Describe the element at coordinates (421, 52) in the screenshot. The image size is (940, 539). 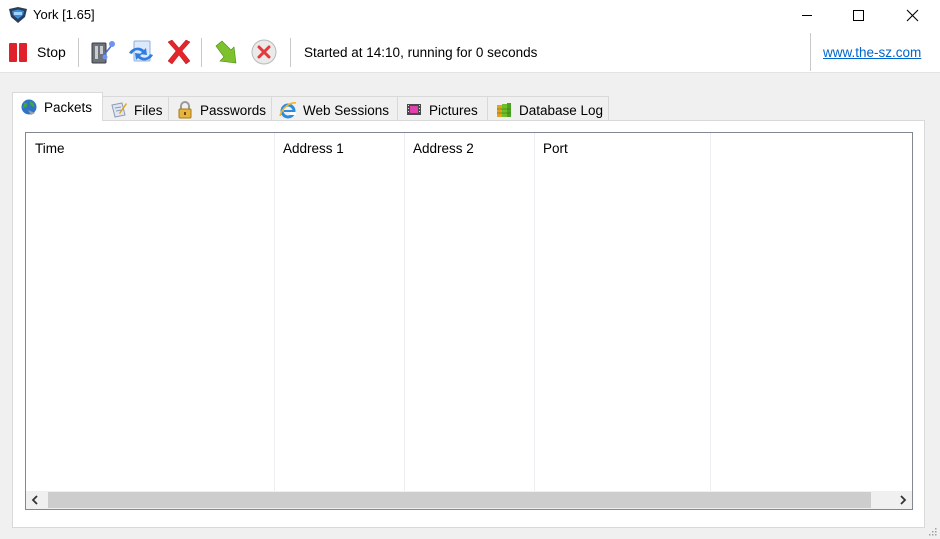
I see `status-text: Started at 14:10, running for 0 seconds` at that location.